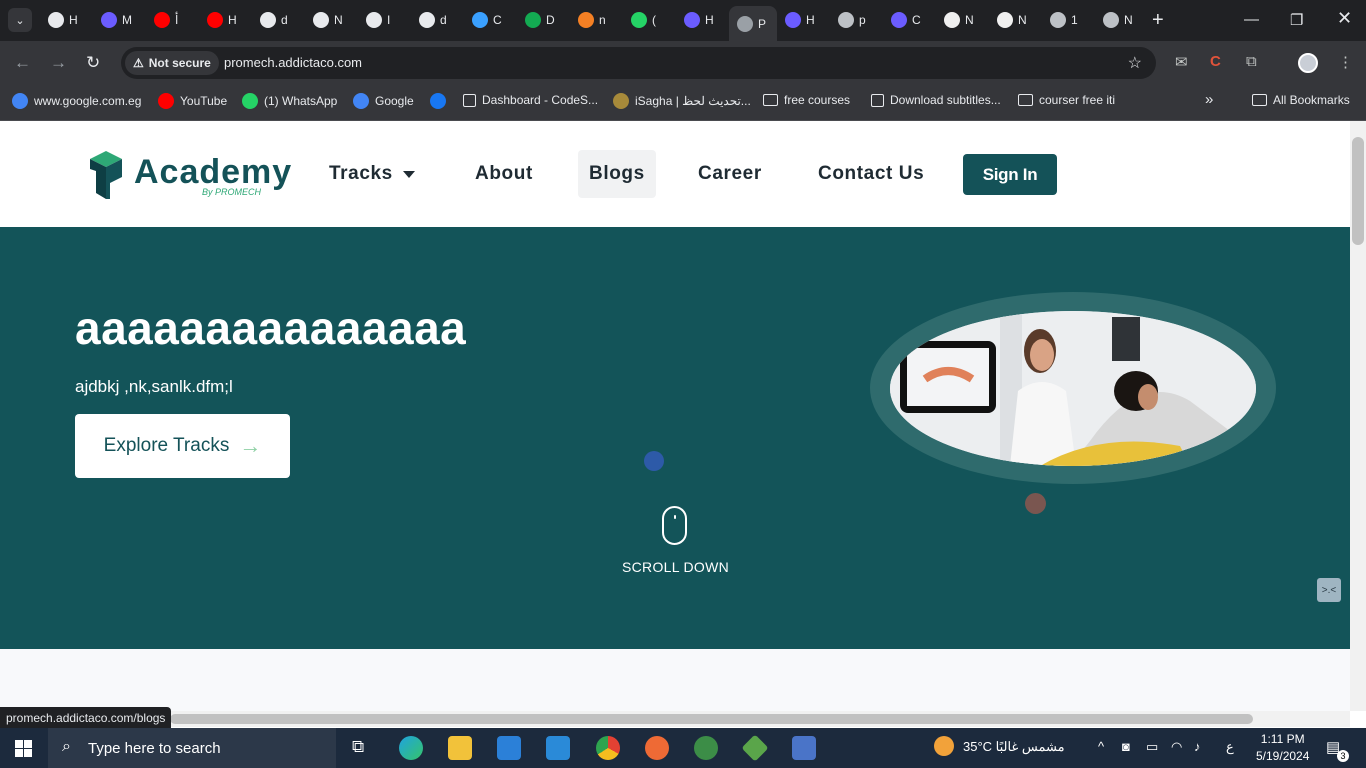  I want to click on all-bookmarks: All Bookmarks, so click(1301, 100).